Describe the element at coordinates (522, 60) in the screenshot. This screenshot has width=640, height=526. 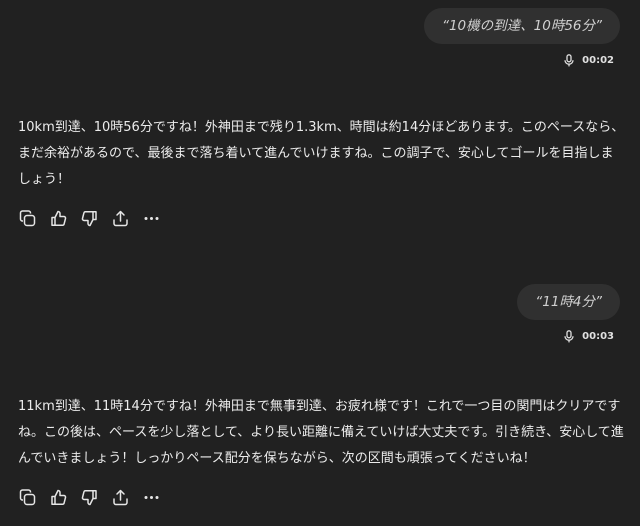
I see `voice-meta: 00:02` at that location.